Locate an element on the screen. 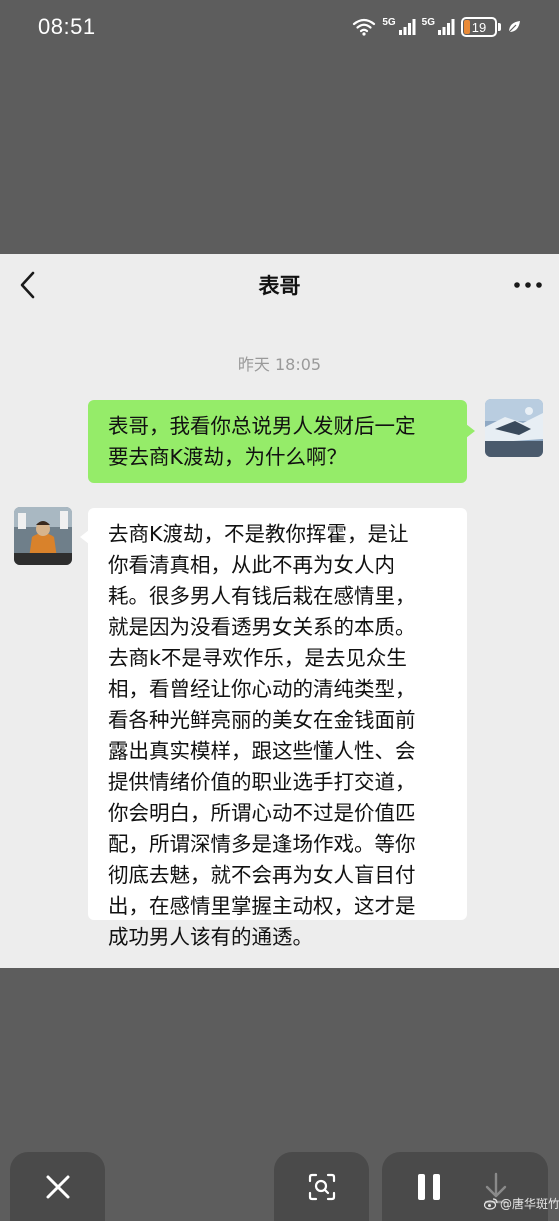 This screenshot has width=559, height=1221. received-message-line: 彻底去魅，就不会再为女人盲目付 is located at coordinates (262, 875).